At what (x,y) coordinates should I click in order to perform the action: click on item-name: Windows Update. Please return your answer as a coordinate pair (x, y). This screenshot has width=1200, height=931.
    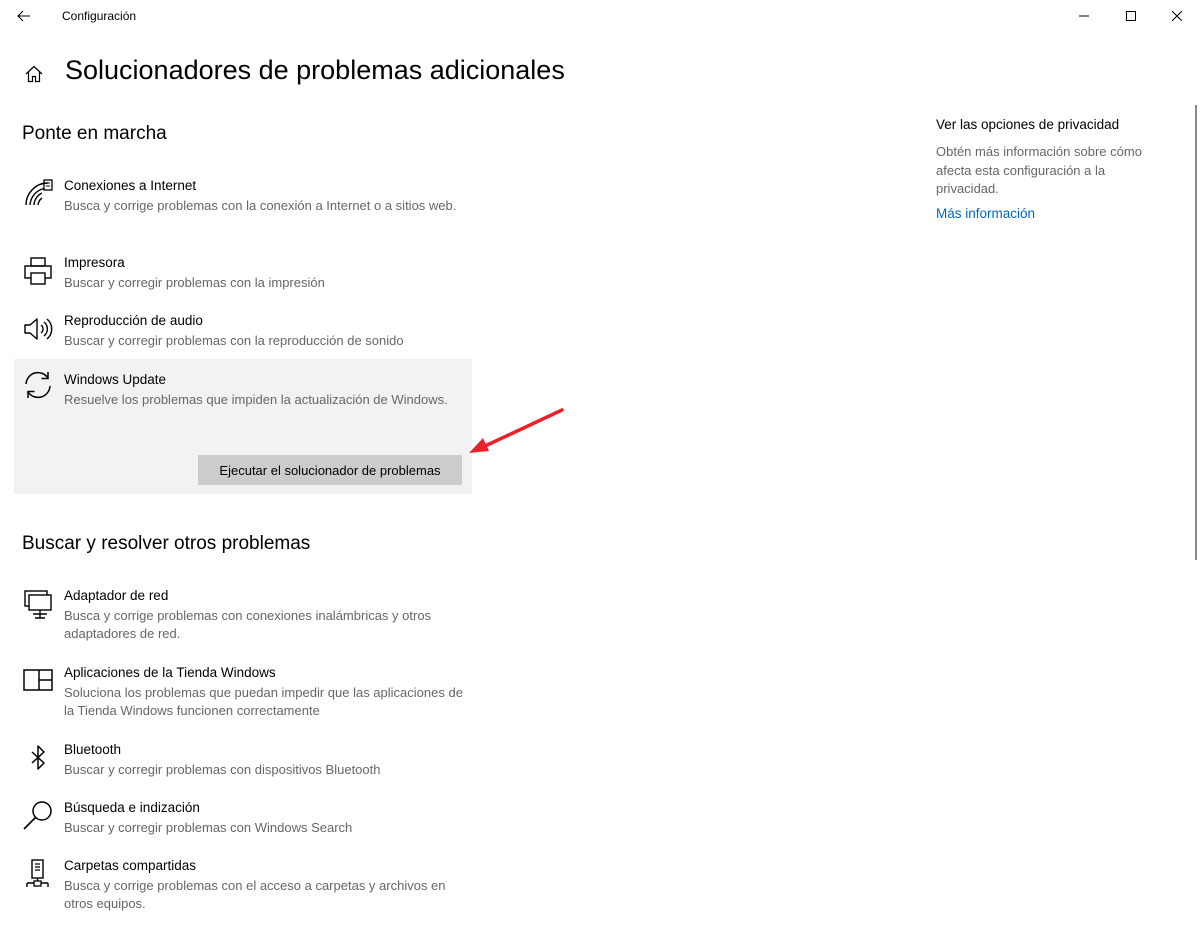
    Looking at the image, I should click on (115, 379).